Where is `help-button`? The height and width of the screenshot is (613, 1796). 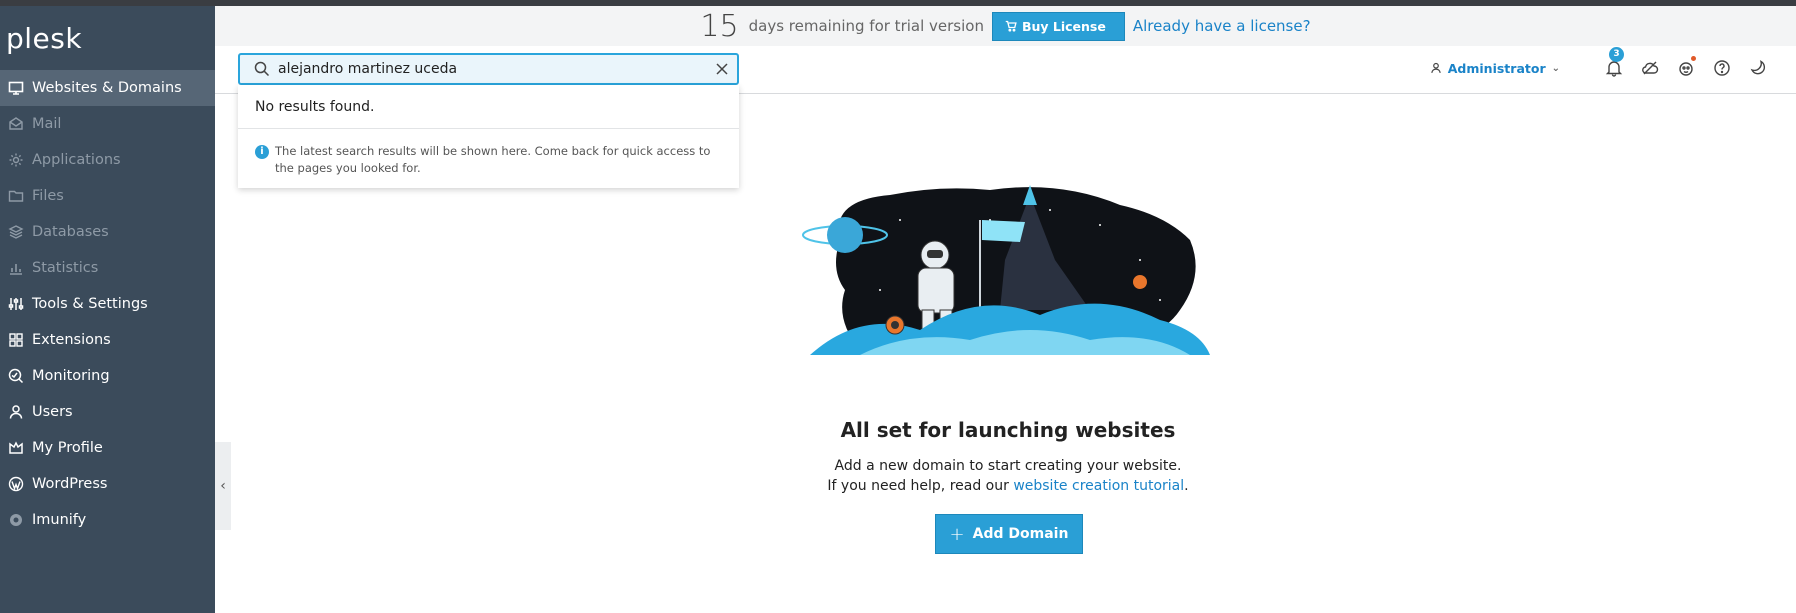
help-button is located at coordinates (1722, 68).